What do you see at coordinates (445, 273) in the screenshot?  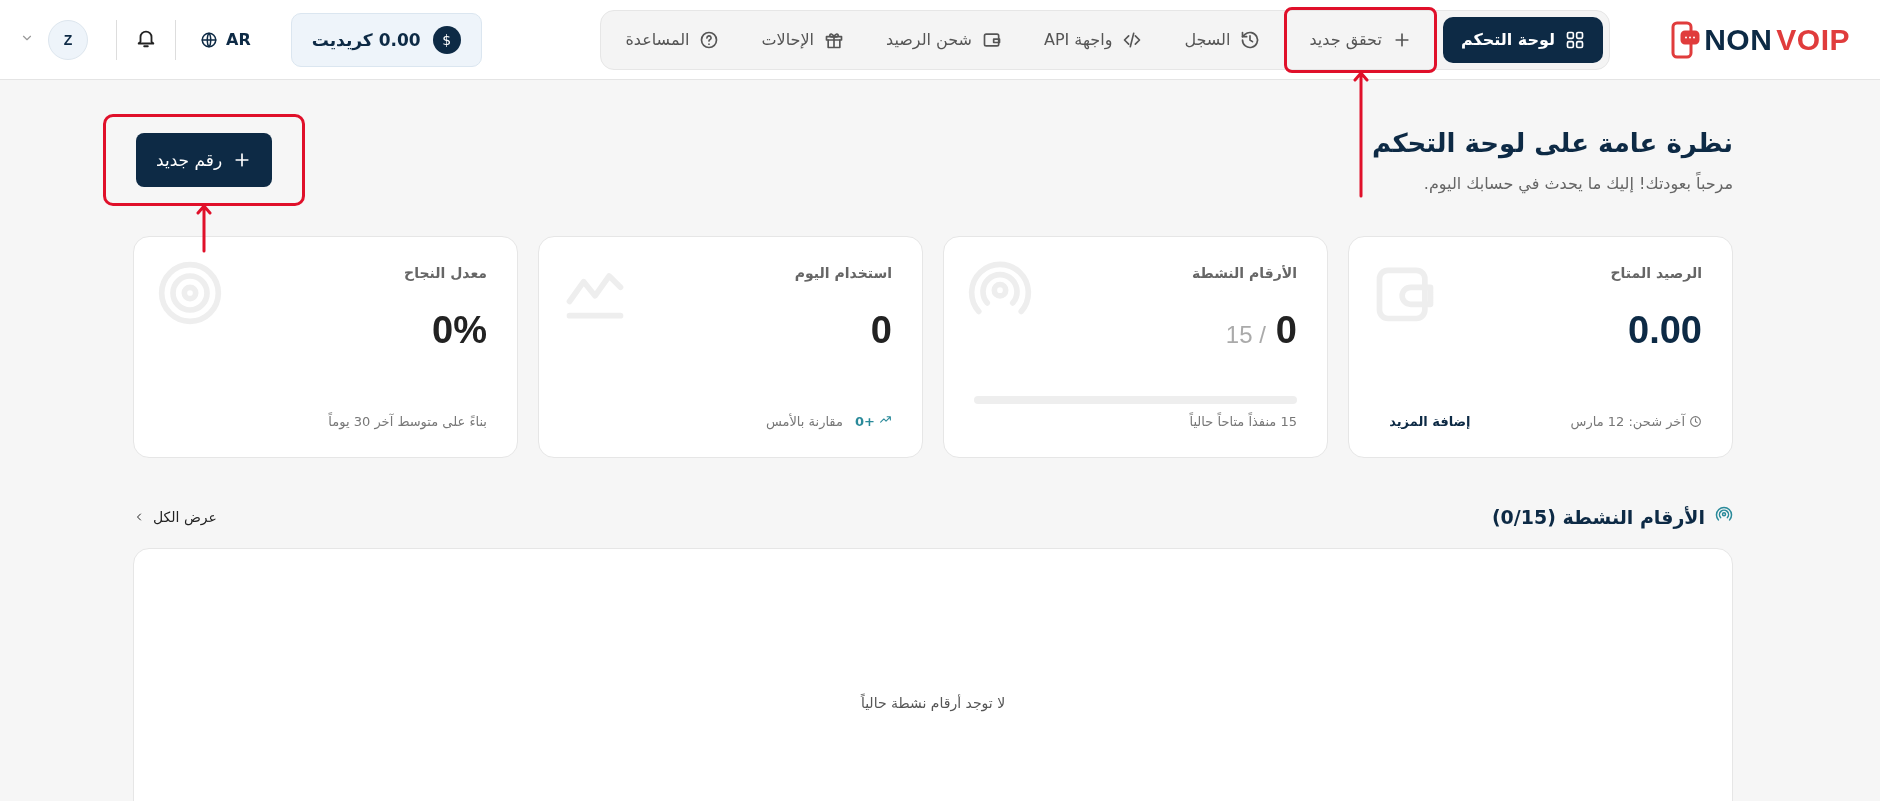 I see `card-label: معدل النجاح` at bounding box center [445, 273].